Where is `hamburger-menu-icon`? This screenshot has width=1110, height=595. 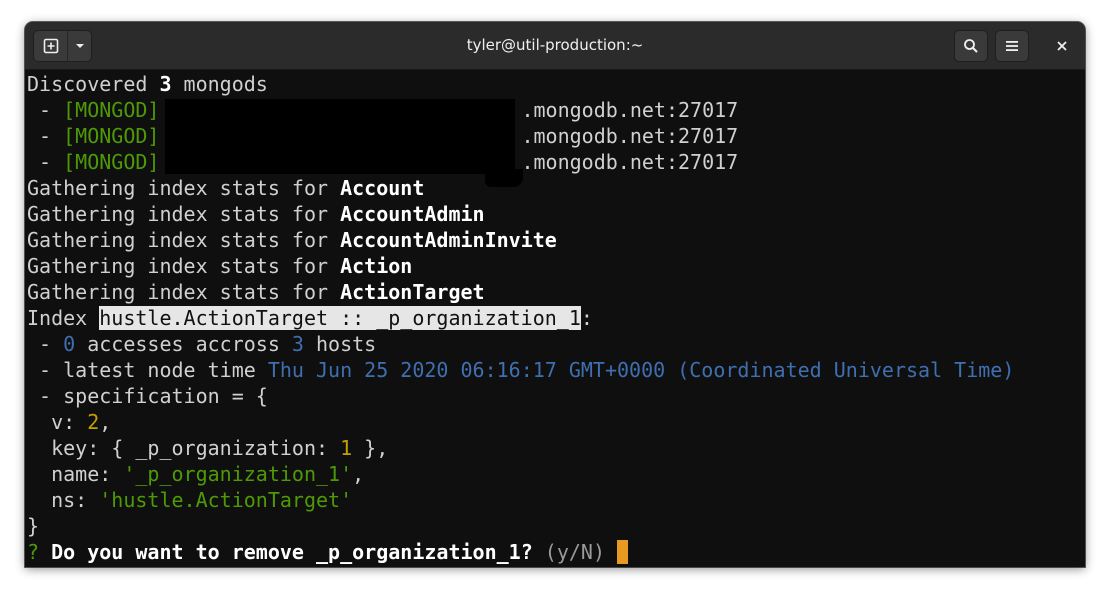 hamburger-menu-icon is located at coordinates (1012, 46).